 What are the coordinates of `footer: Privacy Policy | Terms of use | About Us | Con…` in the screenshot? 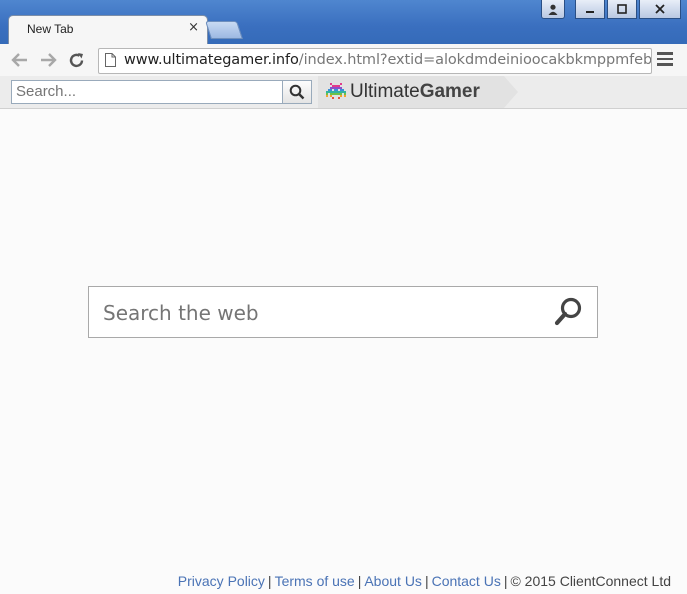 It's located at (424, 581).